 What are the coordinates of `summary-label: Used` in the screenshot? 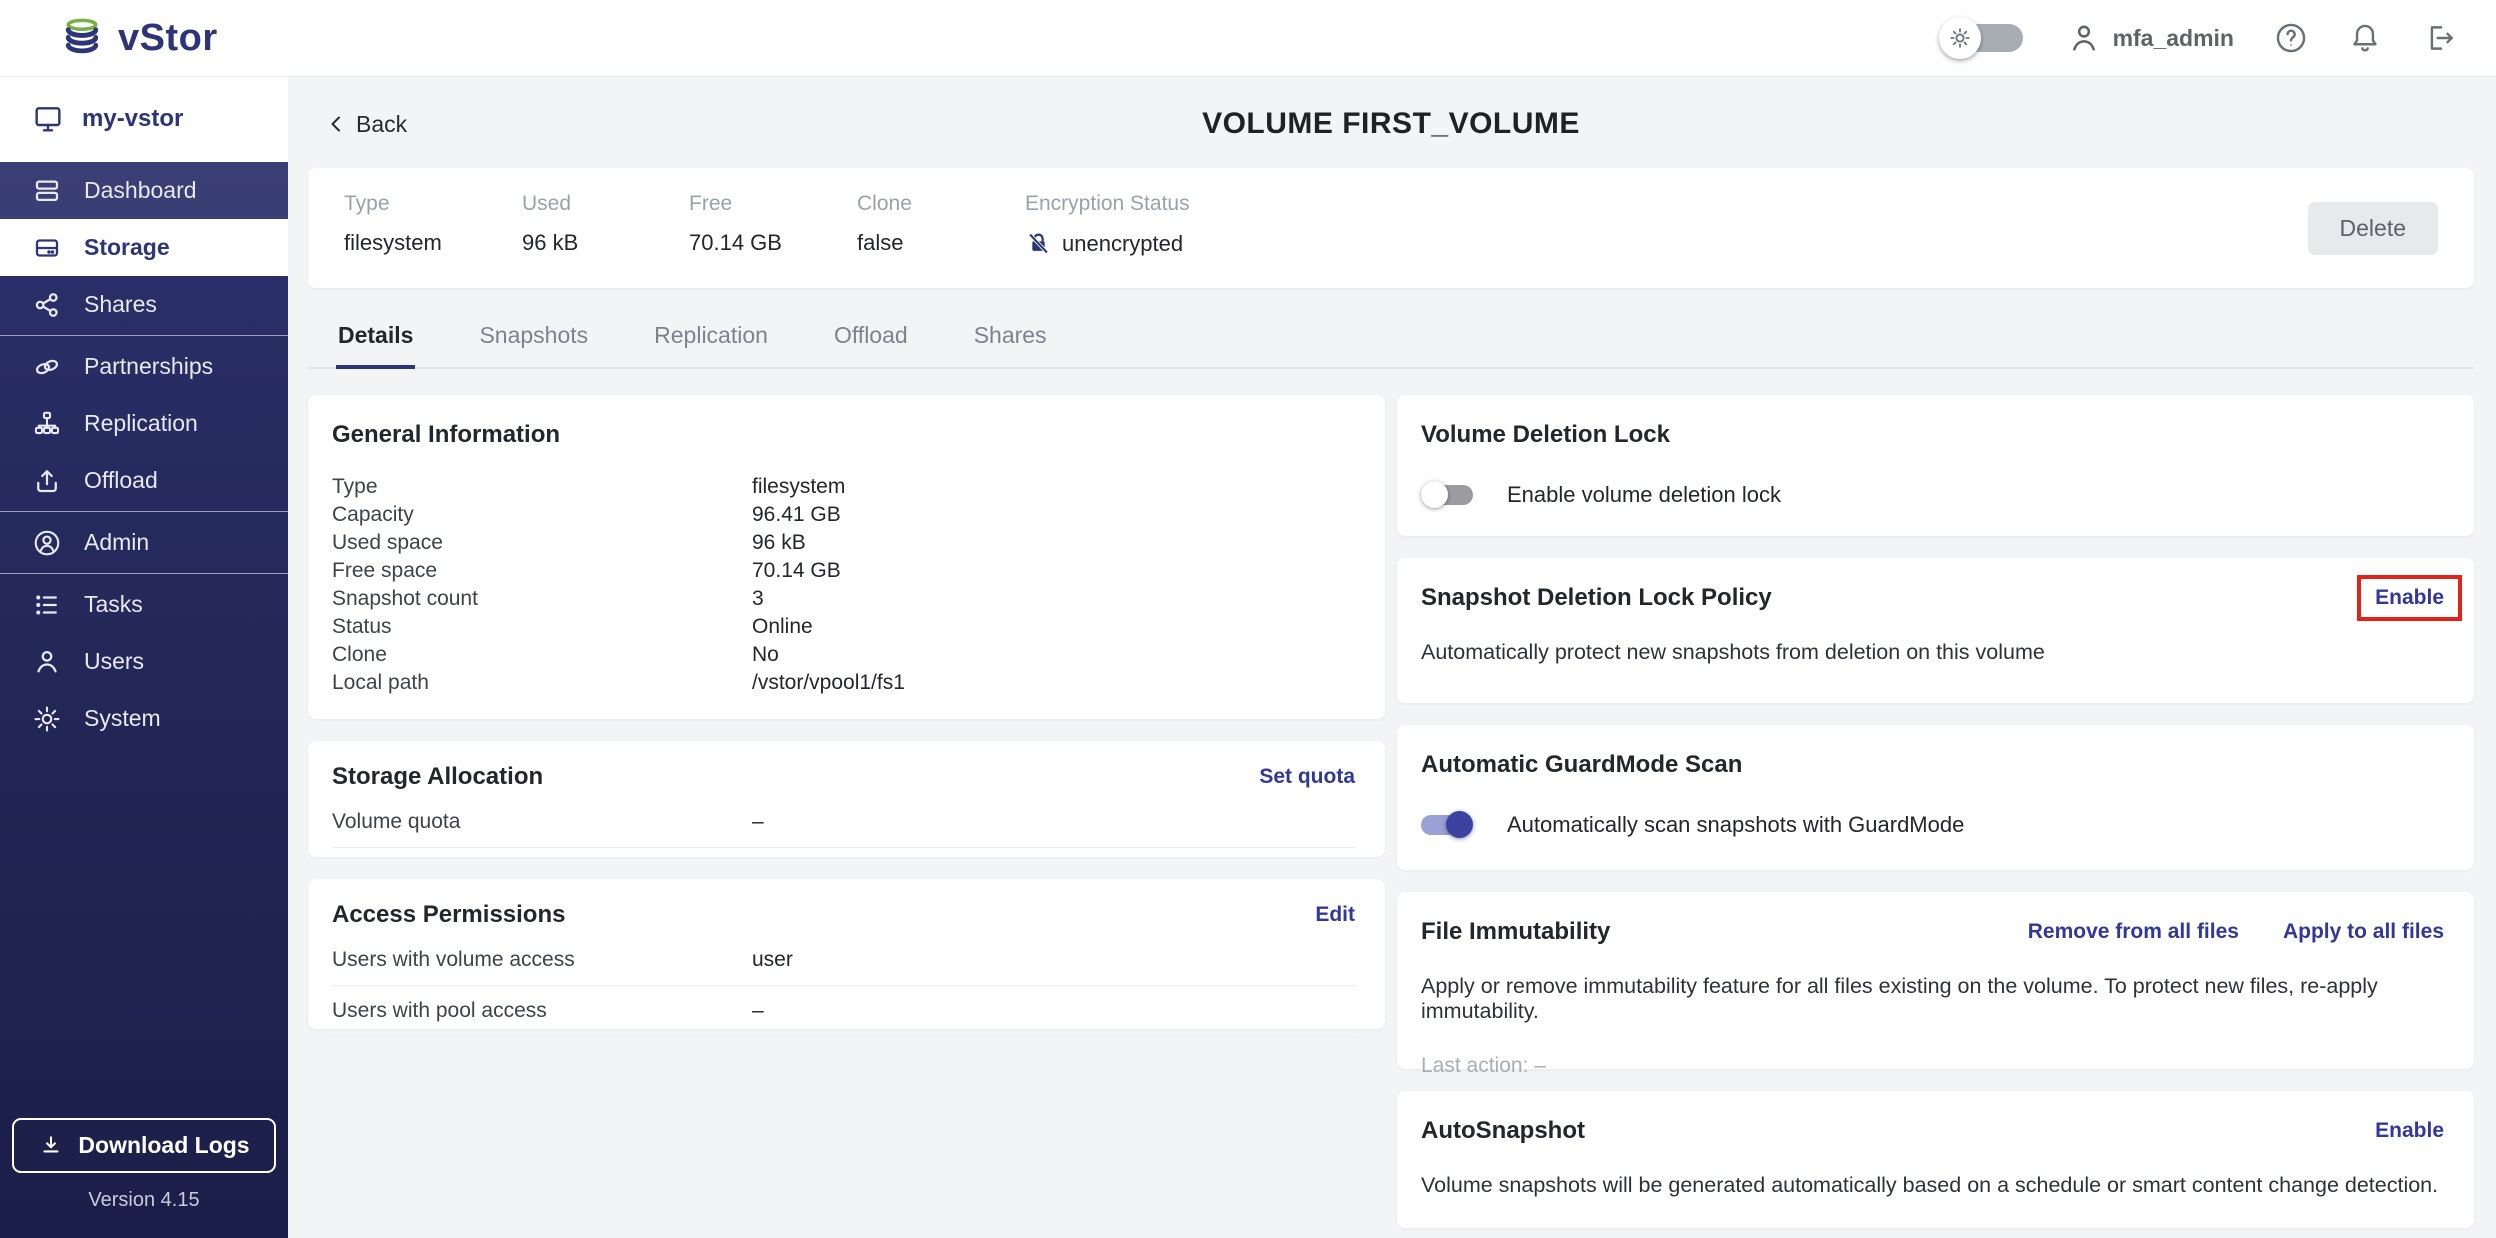 It's located at (547, 203).